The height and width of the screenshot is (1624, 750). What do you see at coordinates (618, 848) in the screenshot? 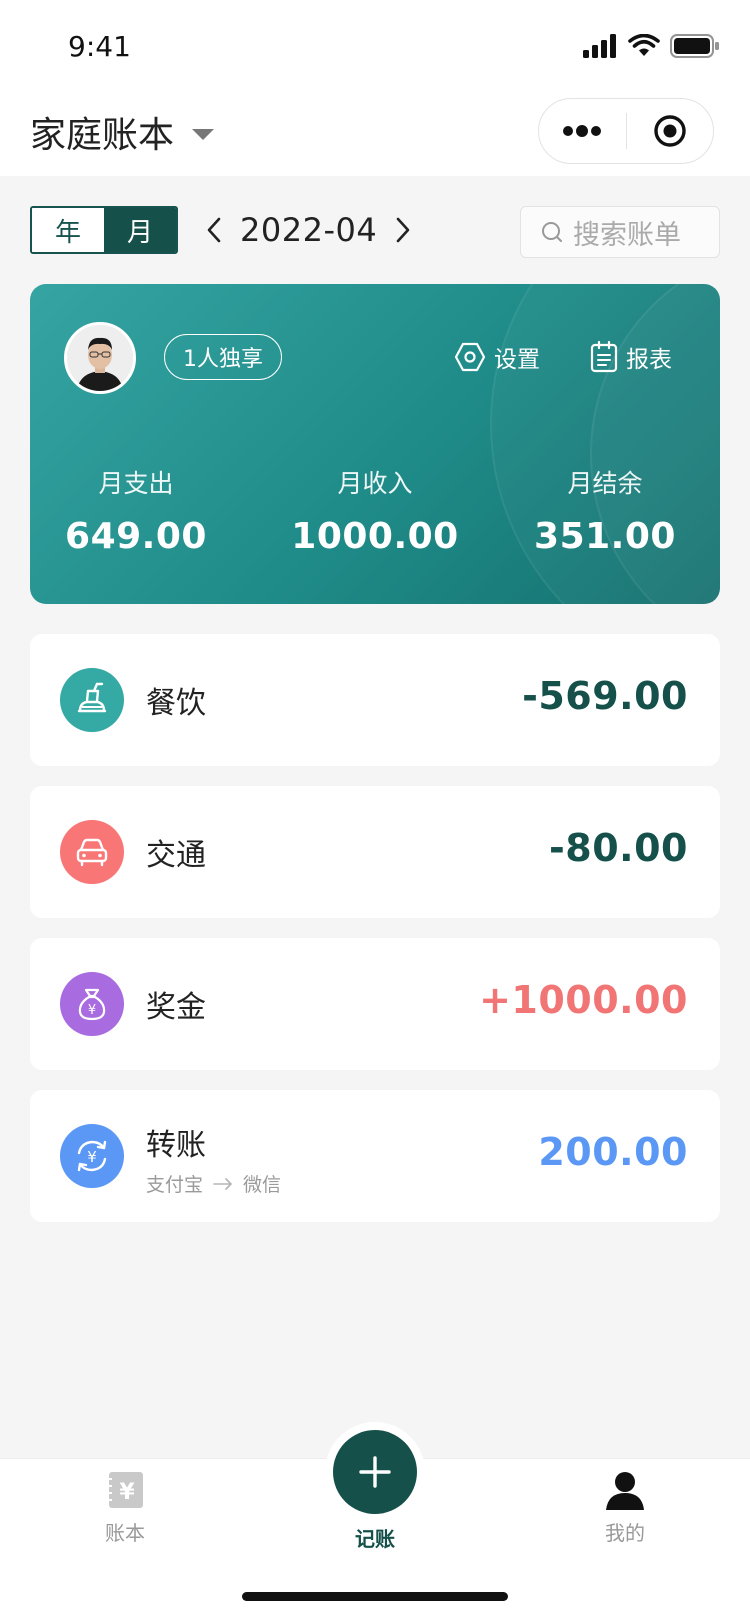
I see `record-amount: -80.00` at bounding box center [618, 848].